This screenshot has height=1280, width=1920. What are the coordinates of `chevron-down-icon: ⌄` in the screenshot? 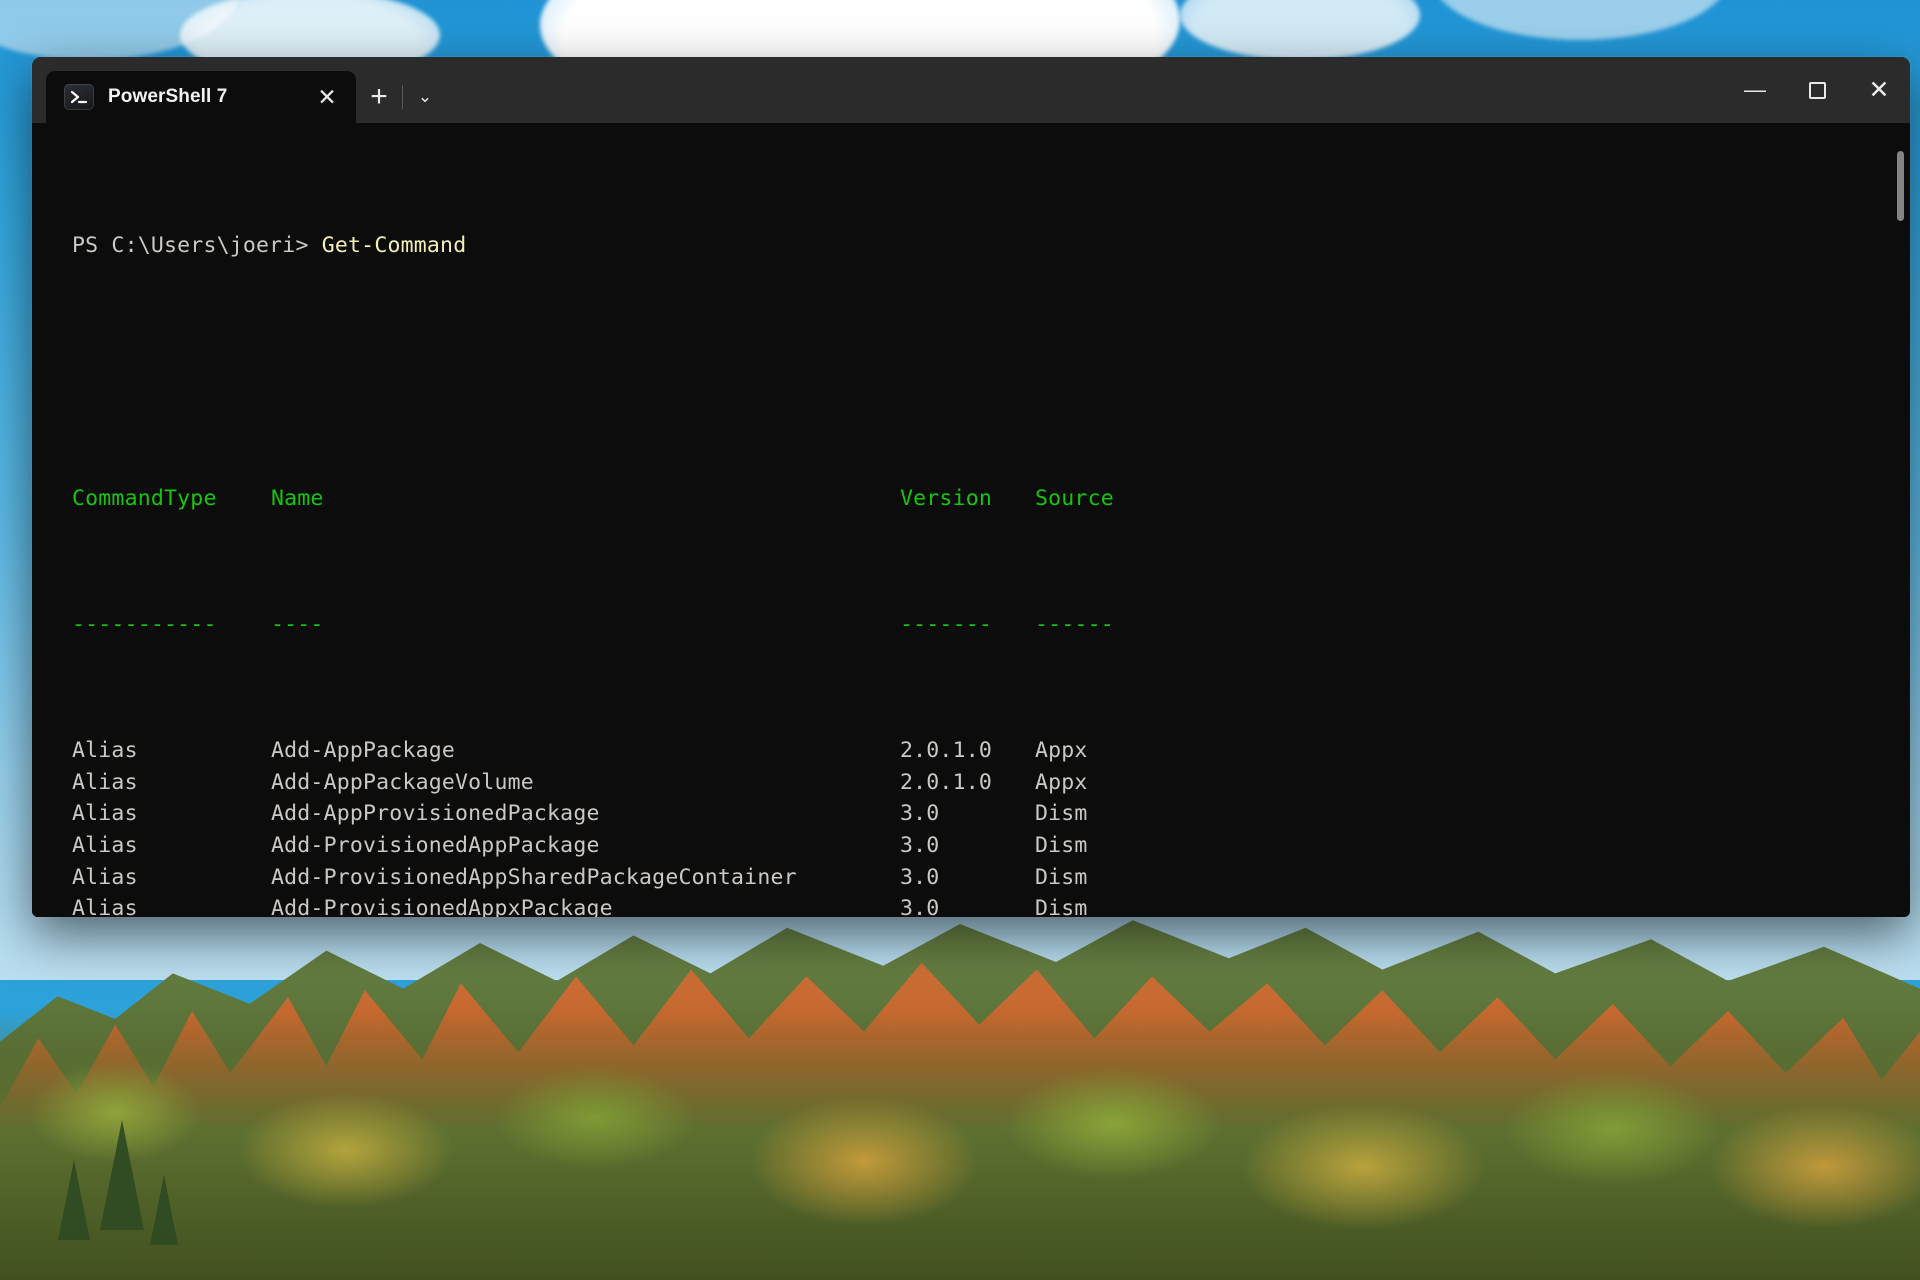 It's located at (425, 97).